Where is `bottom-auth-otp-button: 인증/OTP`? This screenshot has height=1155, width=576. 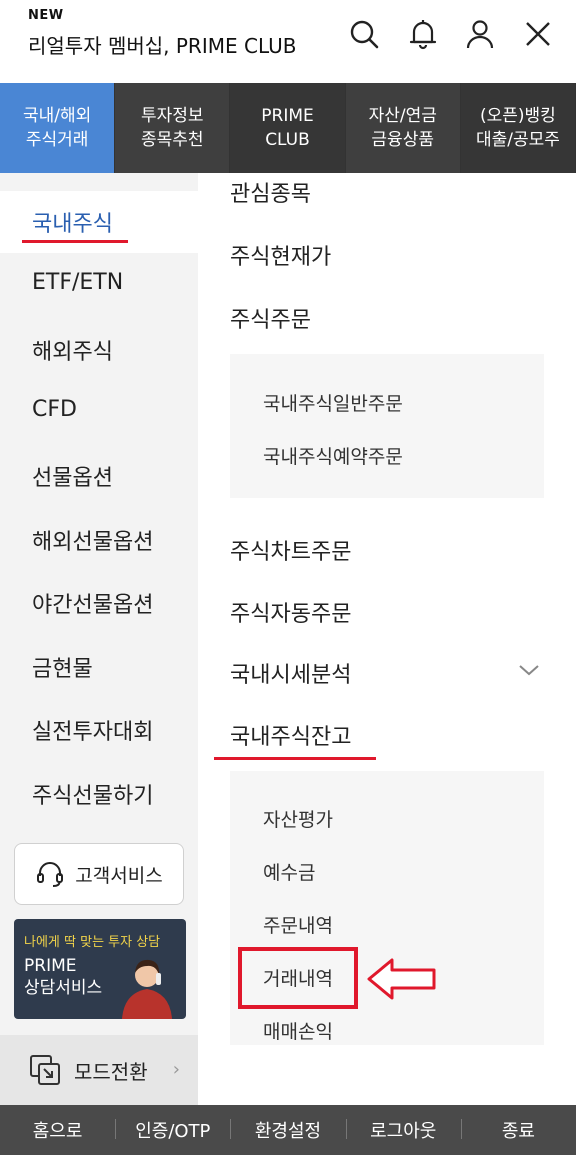
bottom-auth-otp-button: 인증/OTP is located at coordinates (172, 1130).